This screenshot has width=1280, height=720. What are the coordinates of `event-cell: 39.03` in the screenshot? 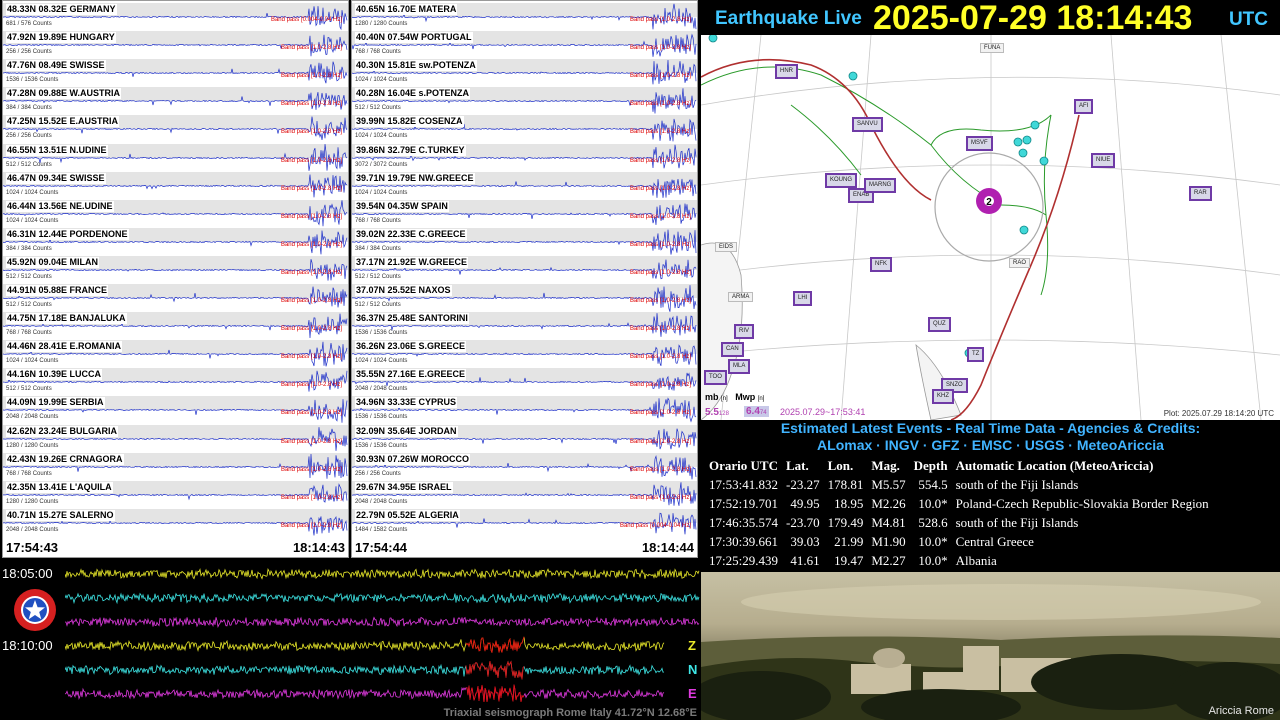 It's located at (805, 541).